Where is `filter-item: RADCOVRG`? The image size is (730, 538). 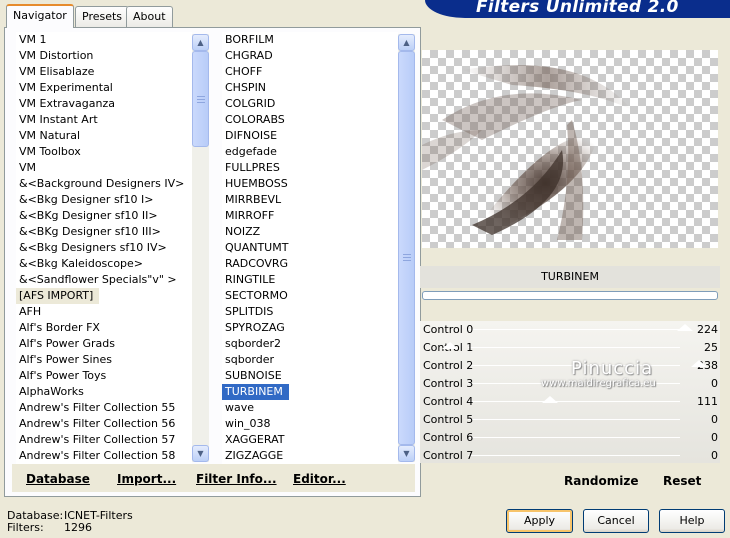 filter-item: RADCOVRG is located at coordinates (255, 264).